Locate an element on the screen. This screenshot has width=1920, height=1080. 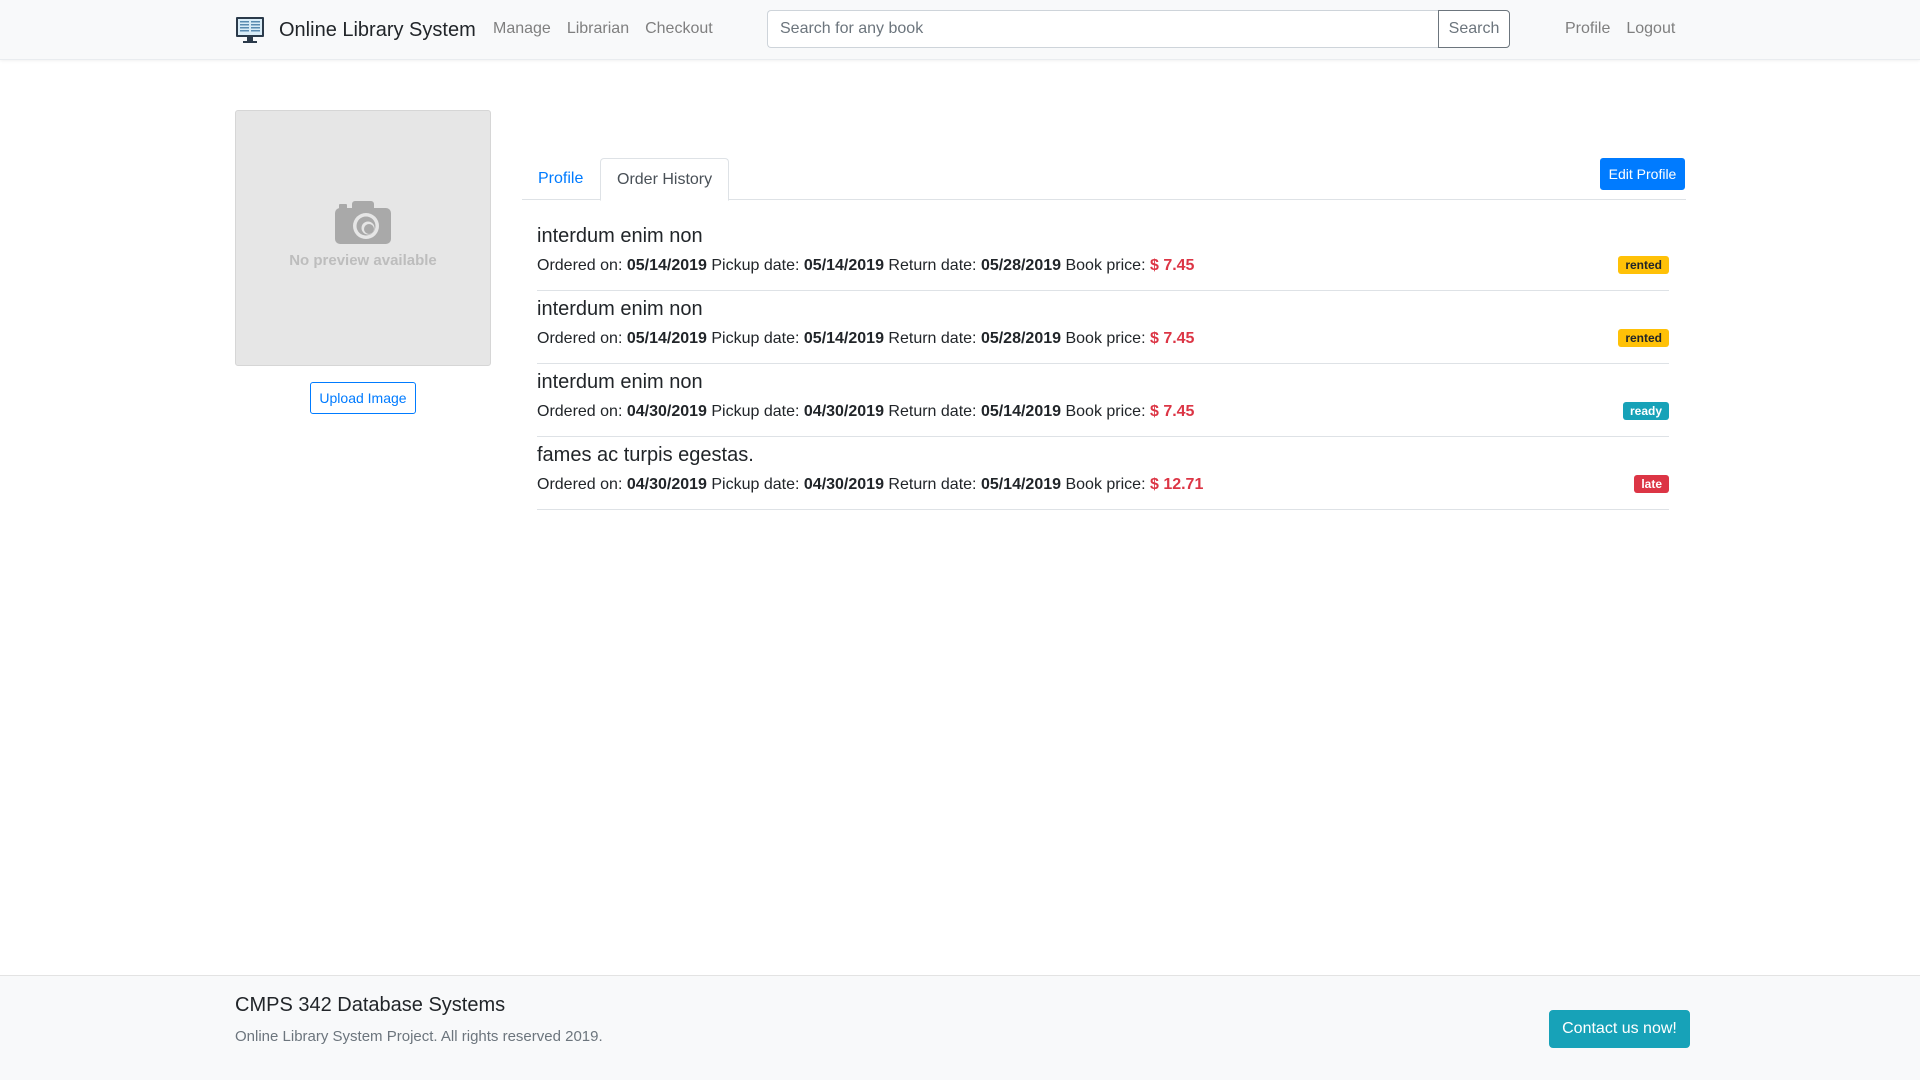
nav-link-logout: Logout is located at coordinates (1650, 29).